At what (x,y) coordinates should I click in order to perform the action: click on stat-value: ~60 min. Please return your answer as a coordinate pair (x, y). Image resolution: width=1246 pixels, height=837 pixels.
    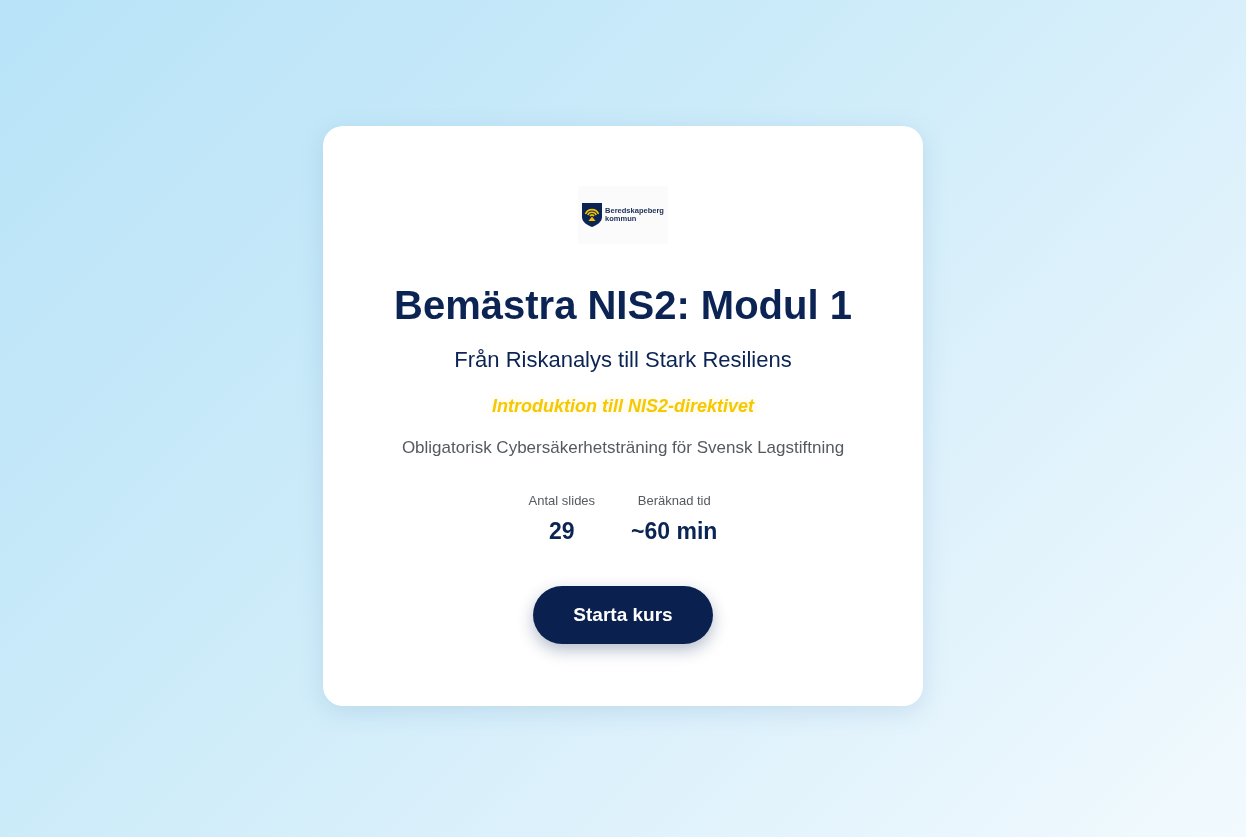
    Looking at the image, I should click on (674, 531).